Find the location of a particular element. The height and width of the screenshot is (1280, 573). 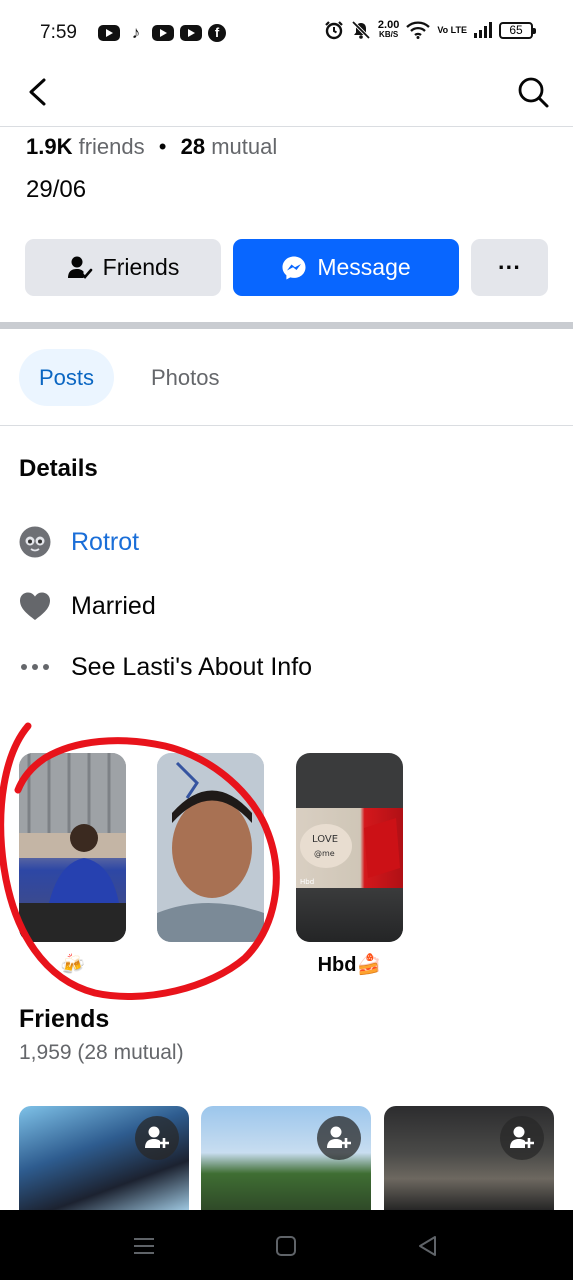

volte-indicator: Vo LTE is located at coordinates (452, 29).